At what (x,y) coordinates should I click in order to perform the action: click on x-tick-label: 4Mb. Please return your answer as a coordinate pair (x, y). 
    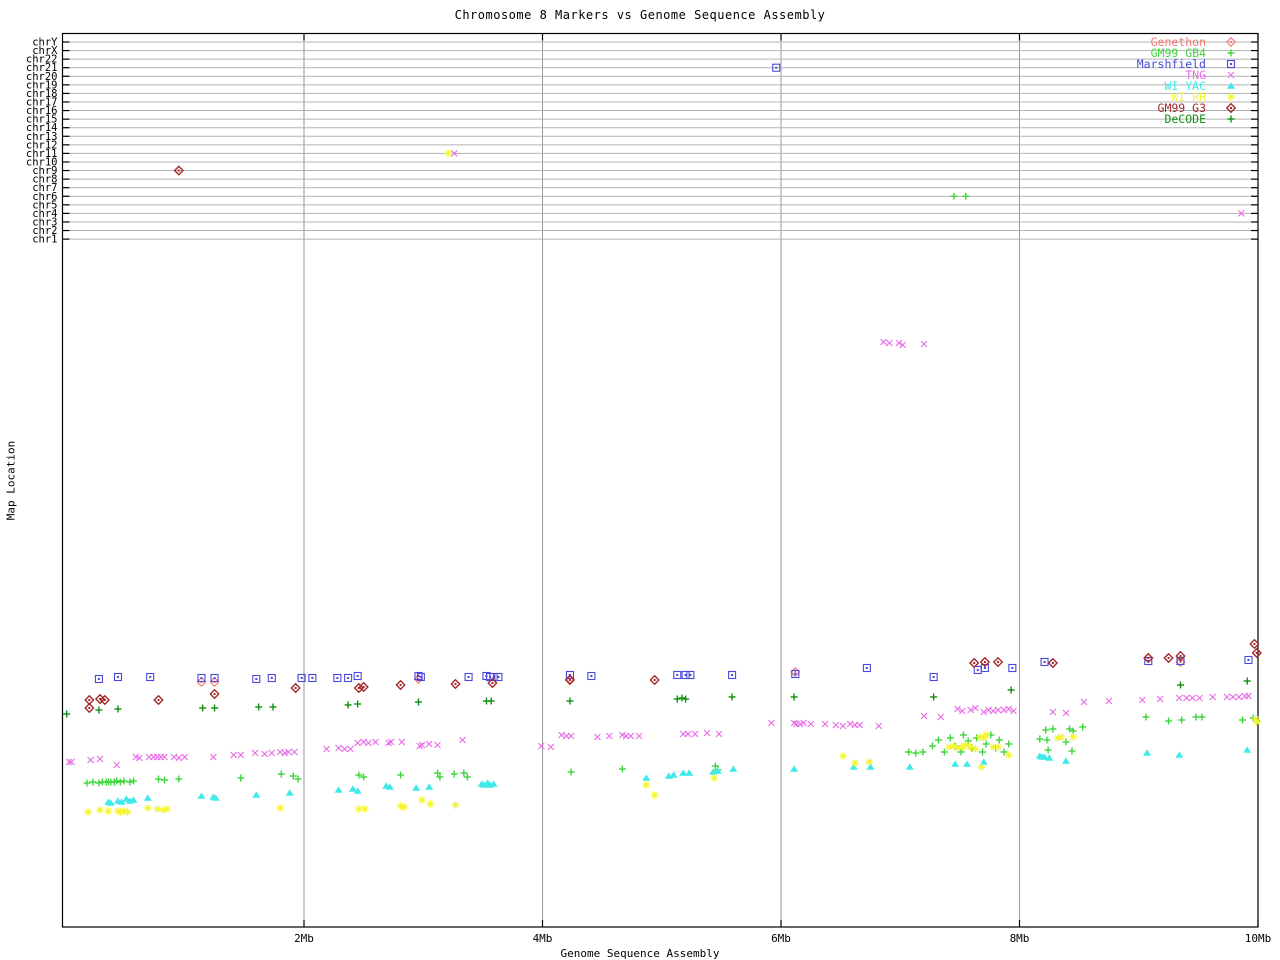
    Looking at the image, I should click on (543, 938).